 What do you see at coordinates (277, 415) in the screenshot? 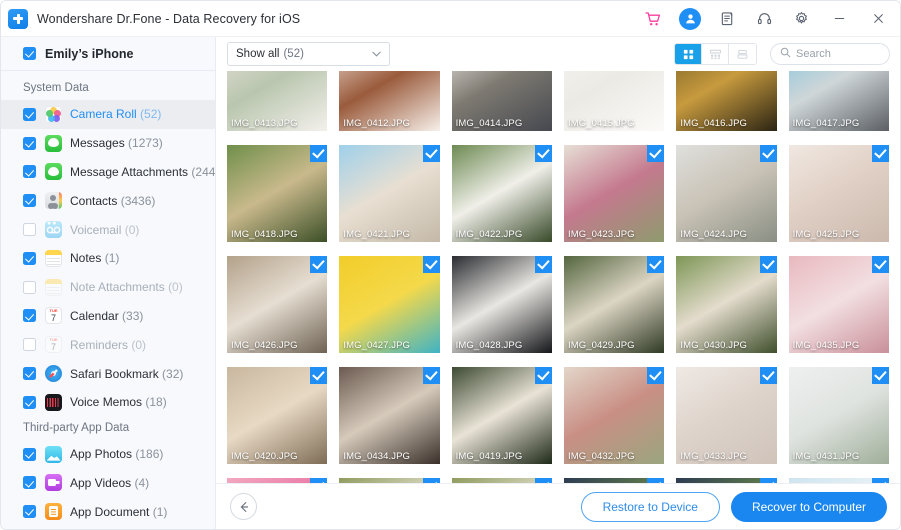
I see `photo-thumbnail: IMG_0420.JPG` at bounding box center [277, 415].